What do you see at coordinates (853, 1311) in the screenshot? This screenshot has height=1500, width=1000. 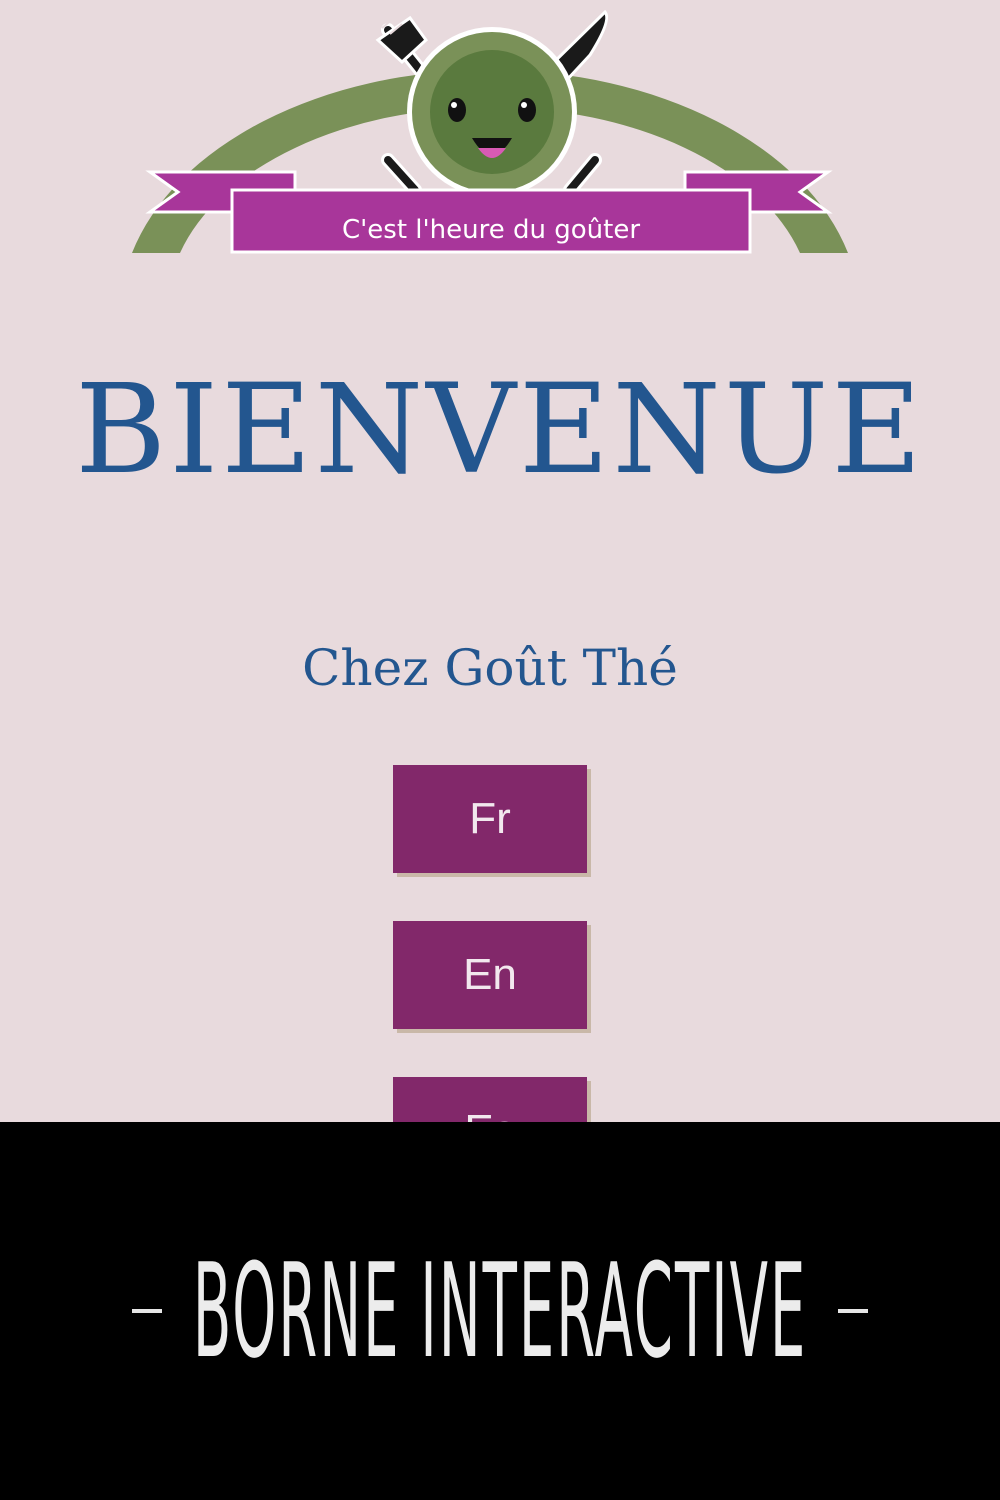 I see `banner-dash-right` at bounding box center [853, 1311].